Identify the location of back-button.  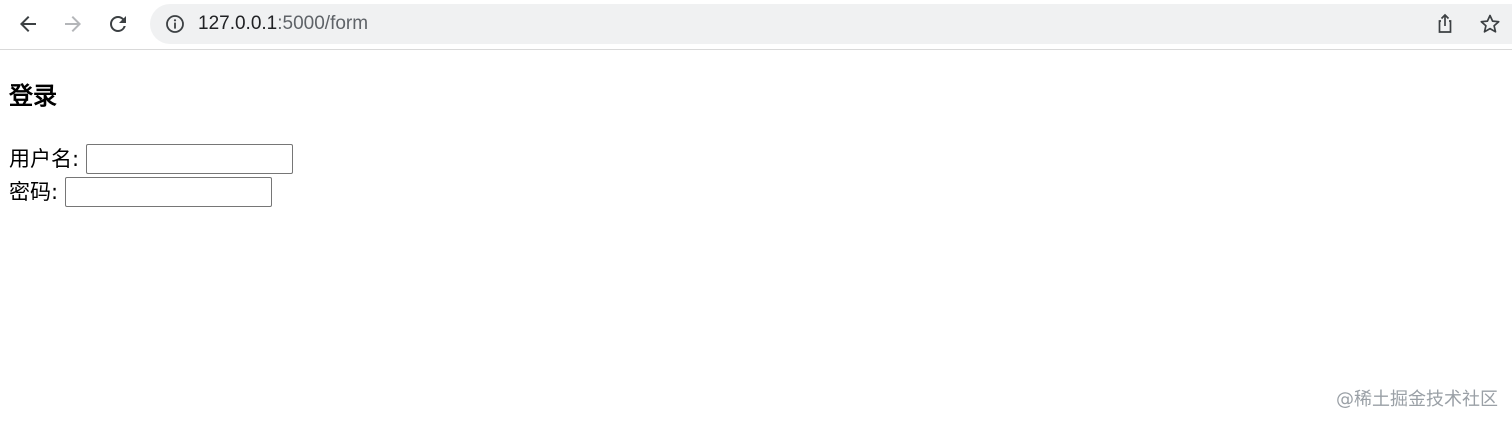
(28, 24).